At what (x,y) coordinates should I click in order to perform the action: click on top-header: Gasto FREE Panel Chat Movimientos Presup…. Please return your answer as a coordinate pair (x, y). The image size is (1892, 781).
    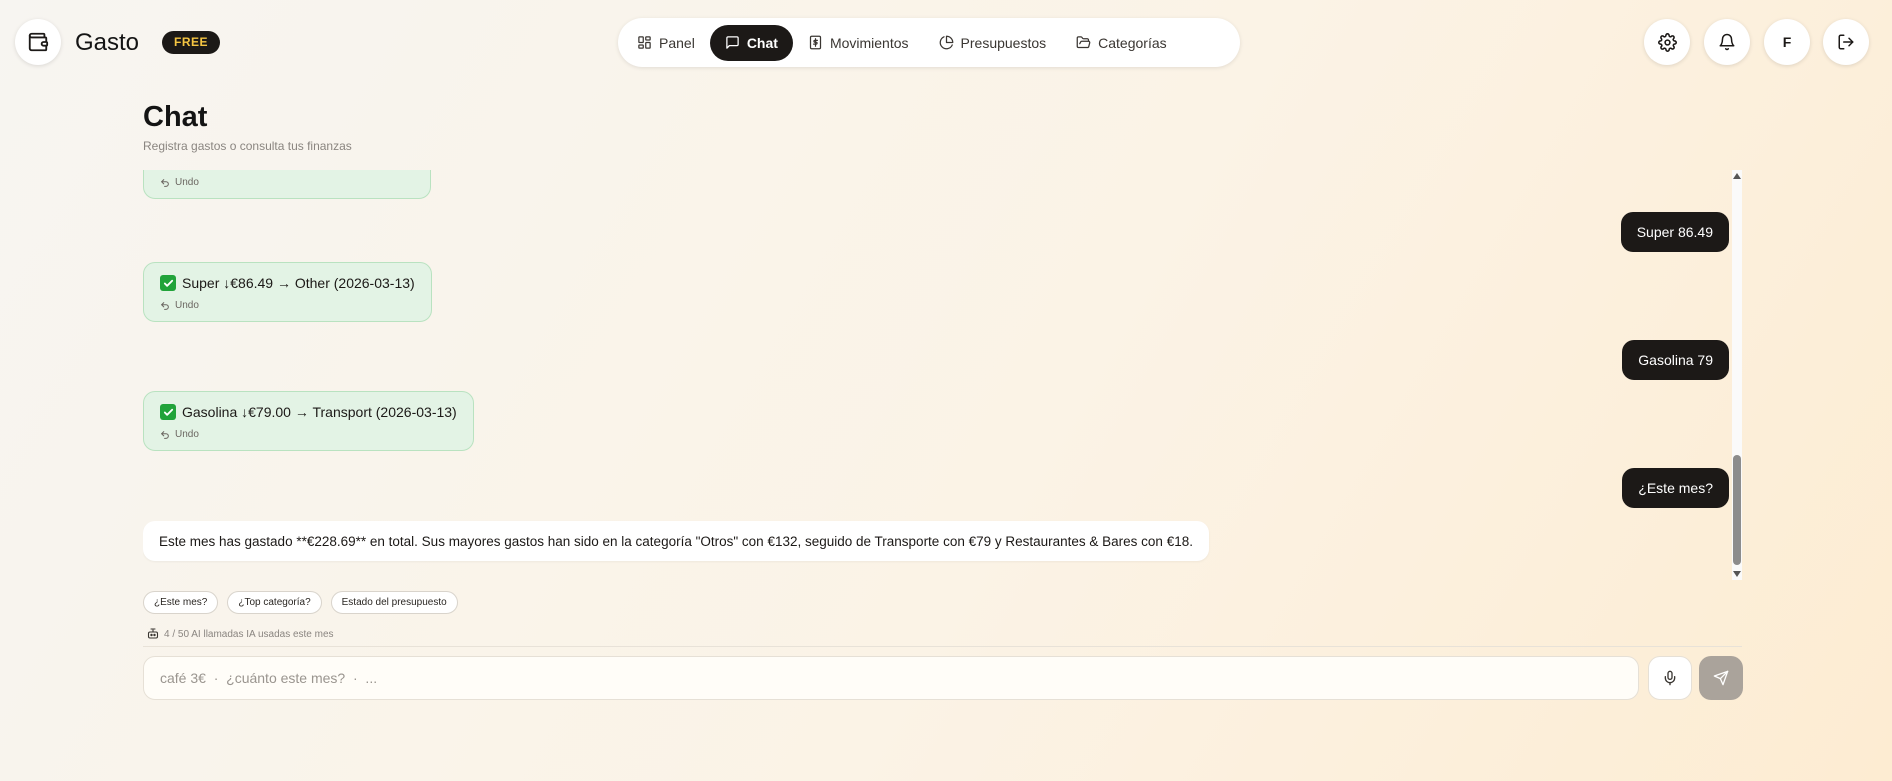
    Looking at the image, I should click on (946, 42).